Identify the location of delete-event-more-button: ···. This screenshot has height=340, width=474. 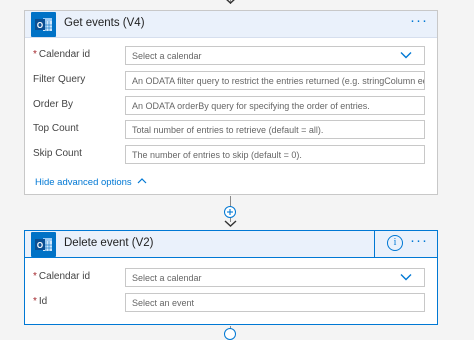
(419, 243).